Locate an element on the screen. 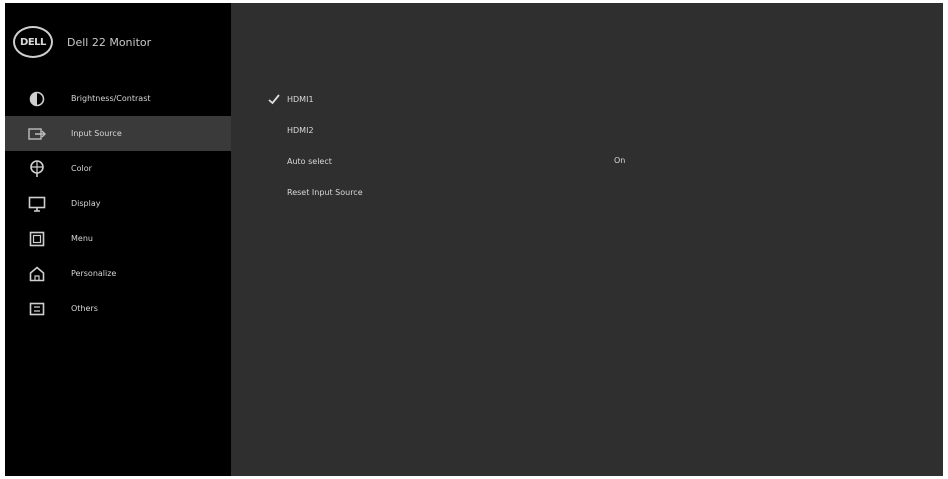 Image resolution: width=948 pixels, height=479 pixels. others-icon is located at coordinates (37, 309).